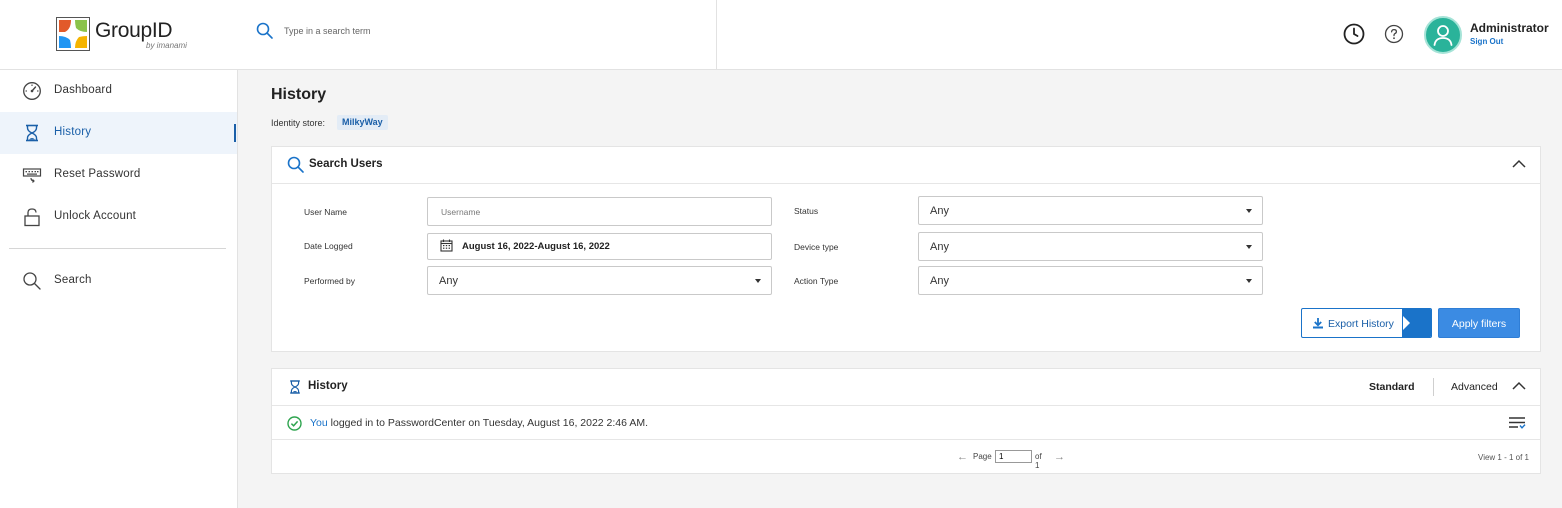 Image resolution: width=1562 pixels, height=508 pixels. I want to click on sidebar-item-label: Dashboard, so click(83, 90).